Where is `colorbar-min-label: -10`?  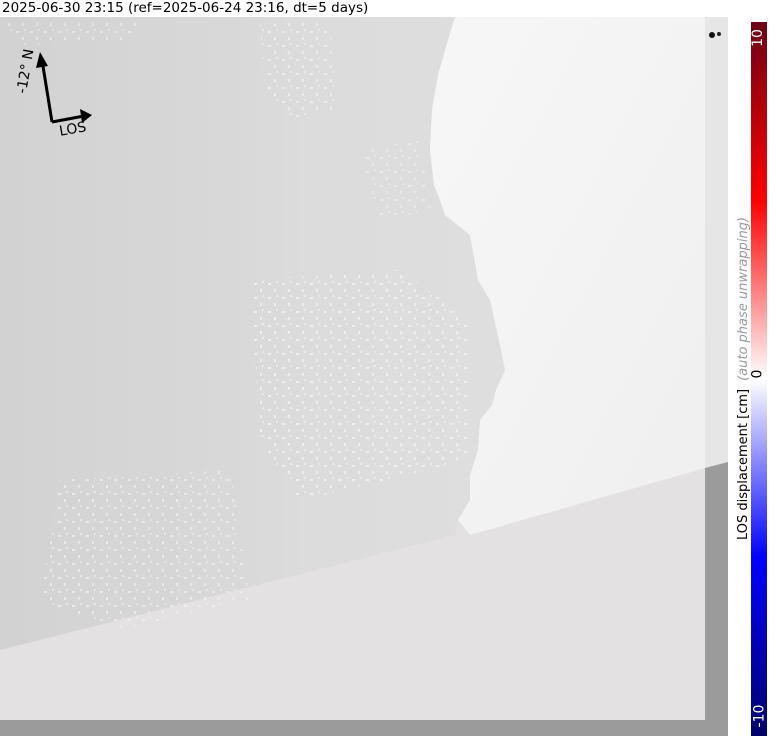 colorbar-min-label: -10 is located at coordinates (759, 716).